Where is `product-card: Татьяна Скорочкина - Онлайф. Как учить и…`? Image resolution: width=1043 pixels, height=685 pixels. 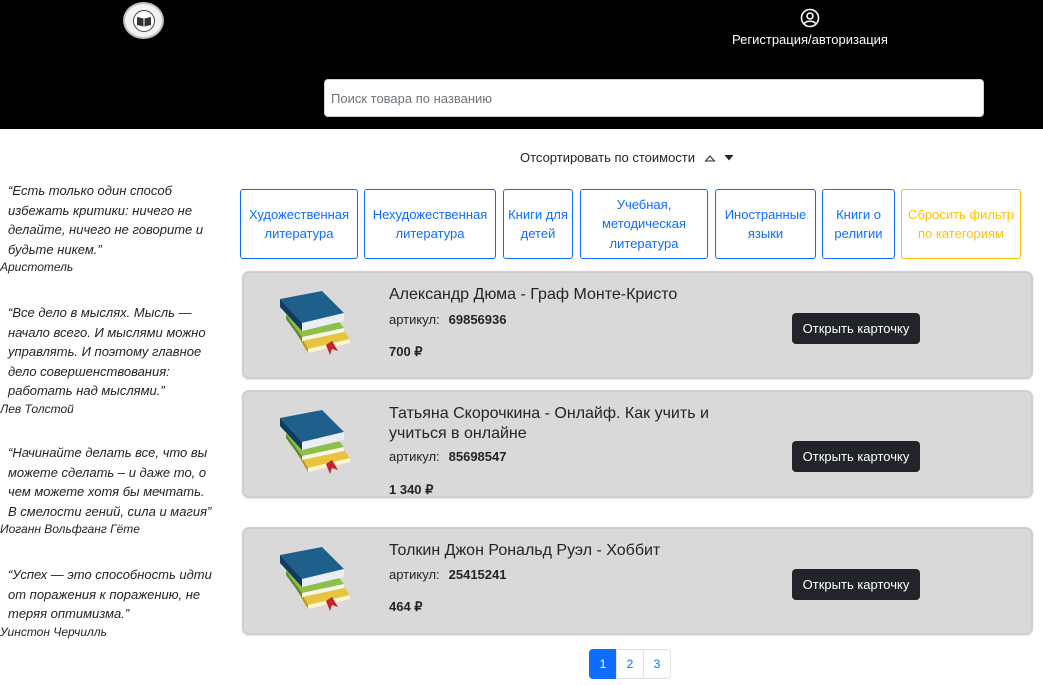
product-card: Татьяна Скорочкина - Онлайф. Как учить и… is located at coordinates (637, 444).